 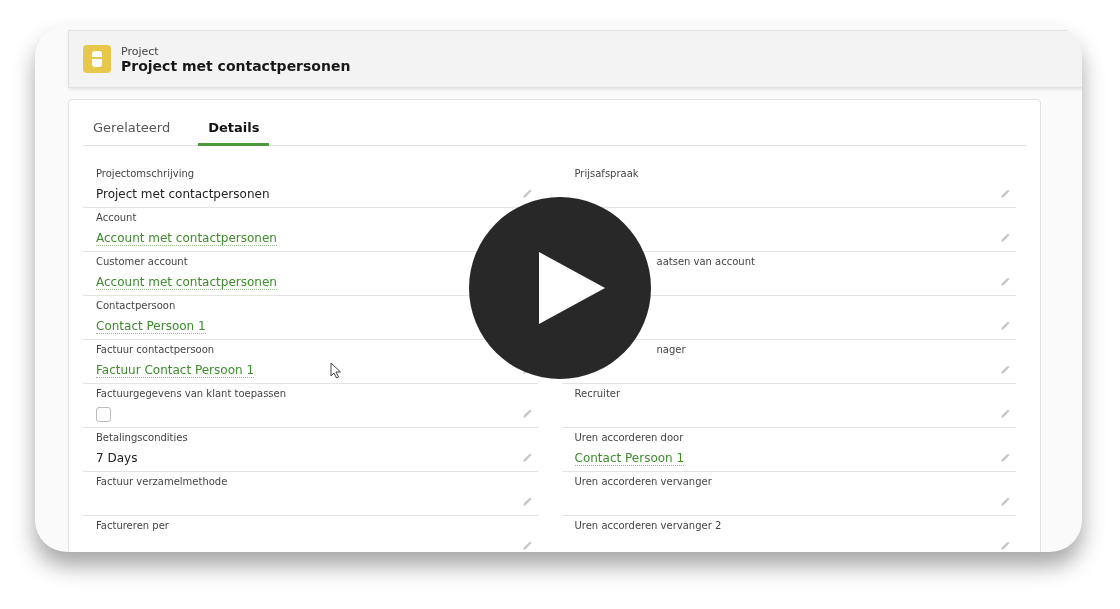 I want to click on field-label: Prijsafspraak, so click(x=606, y=174).